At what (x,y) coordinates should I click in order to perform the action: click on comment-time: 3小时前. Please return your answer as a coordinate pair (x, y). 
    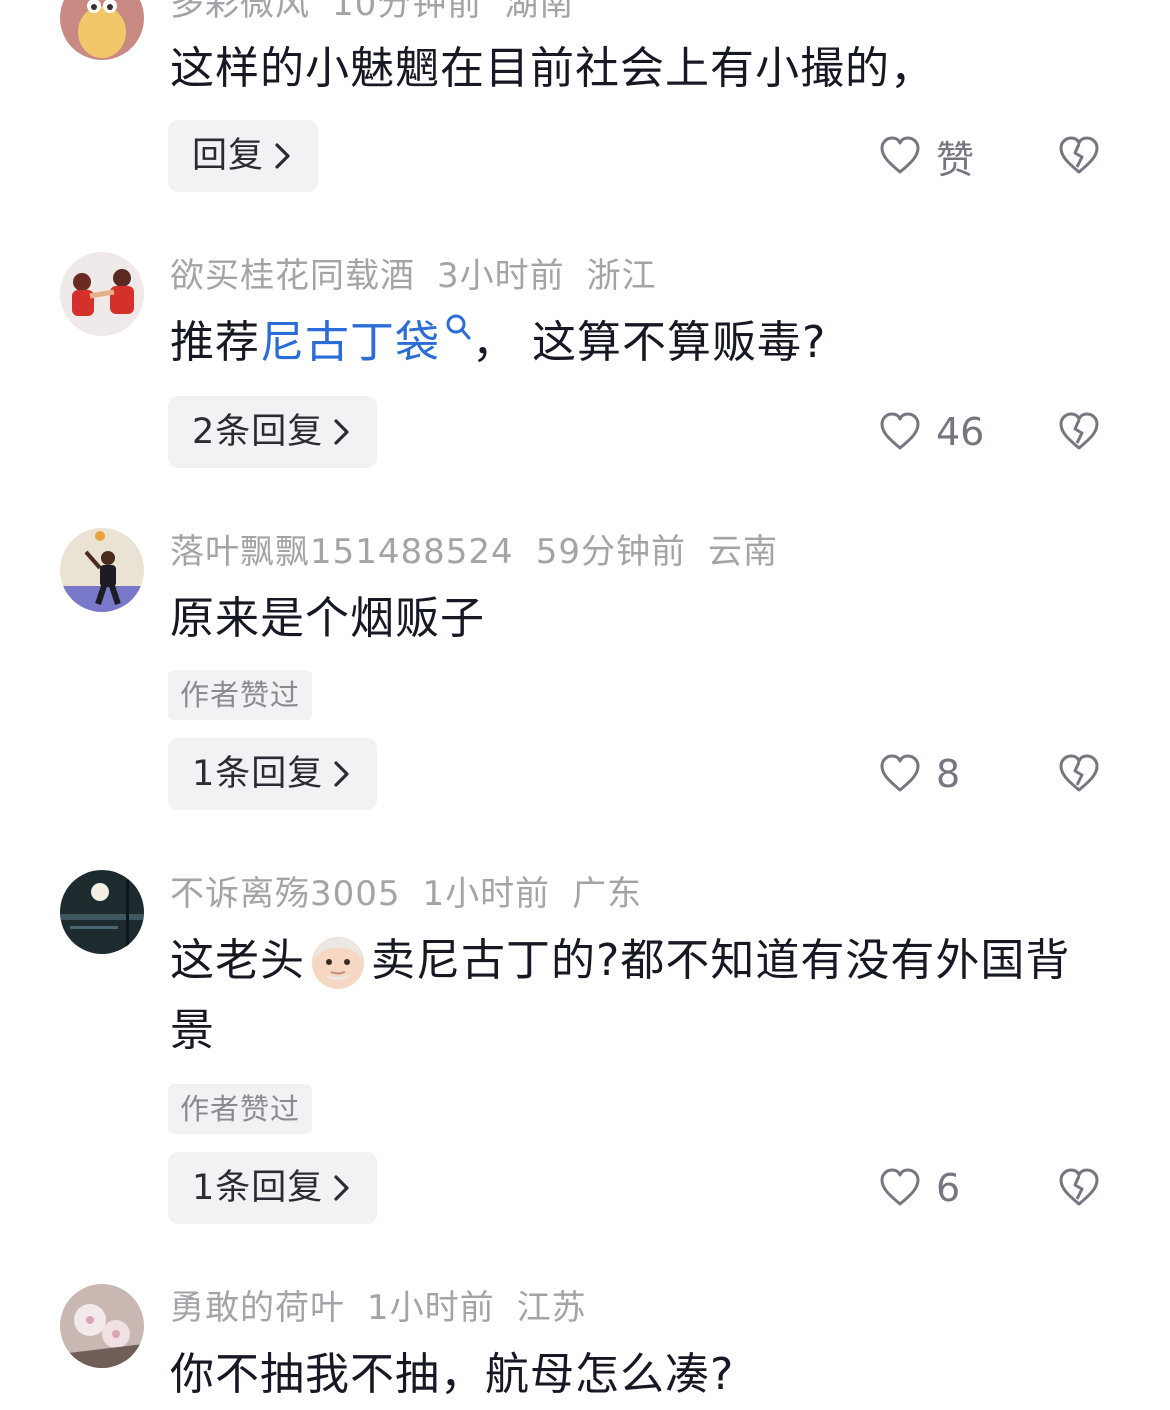
    Looking at the image, I should click on (501, 276).